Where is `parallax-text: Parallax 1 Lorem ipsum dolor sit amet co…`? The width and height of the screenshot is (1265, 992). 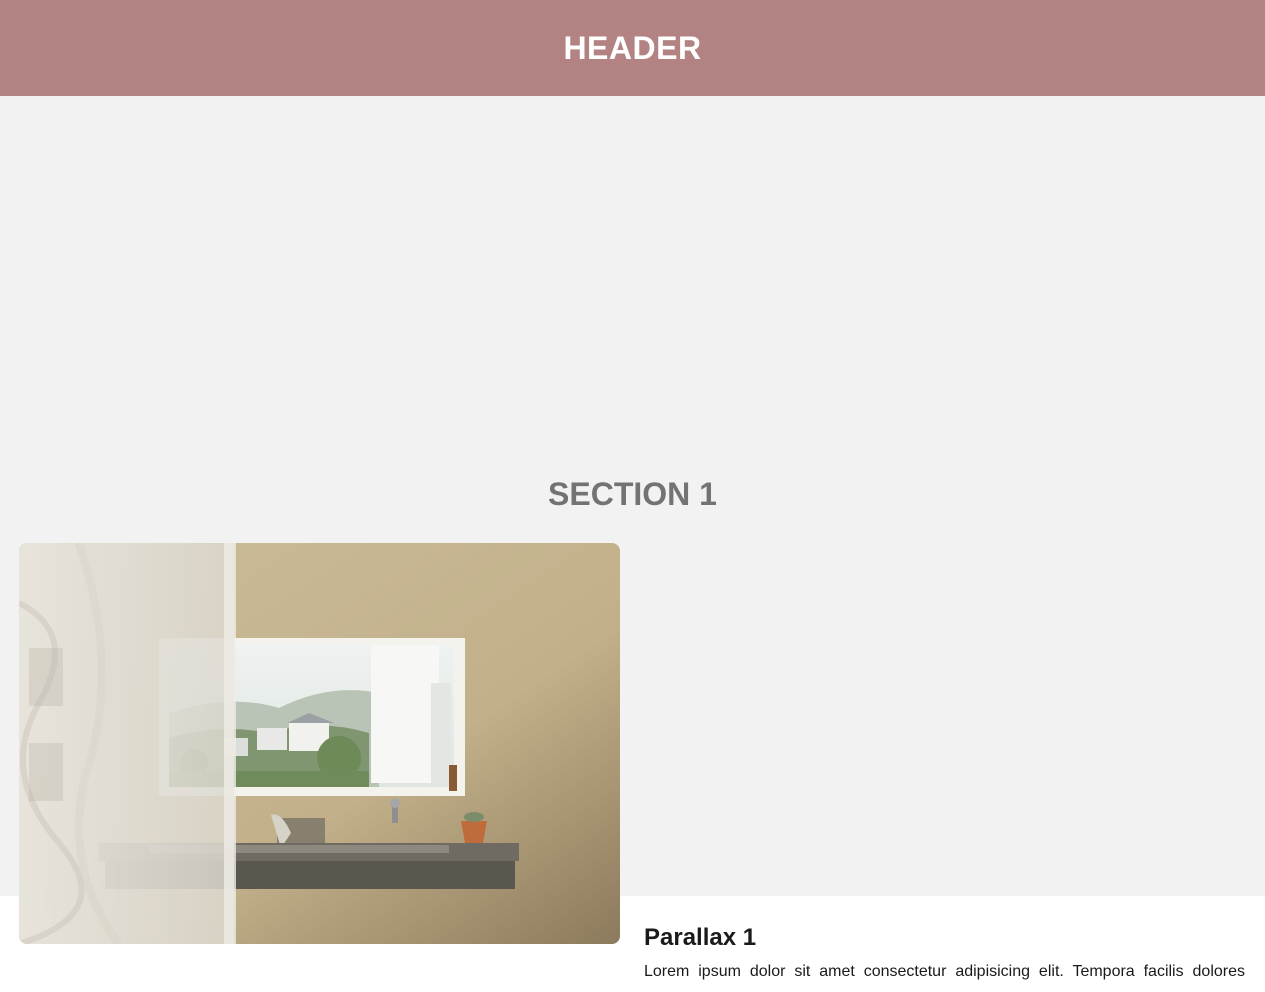
parallax-text: Parallax 1 Lorem ipsum dolor sit amet co… is located at coordinates (944, 954).